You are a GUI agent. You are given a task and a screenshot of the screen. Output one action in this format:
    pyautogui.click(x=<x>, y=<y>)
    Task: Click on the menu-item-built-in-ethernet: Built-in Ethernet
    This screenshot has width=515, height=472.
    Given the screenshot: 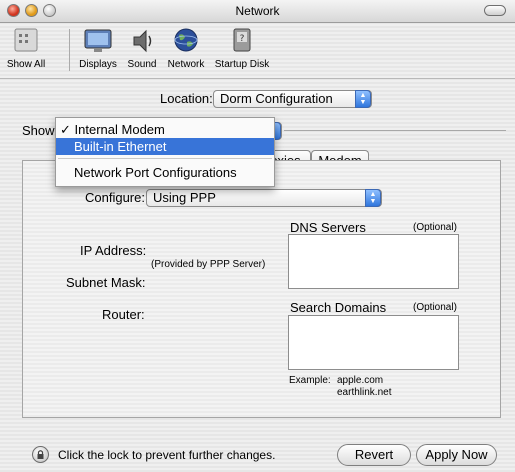 What is the action you would take?
    pyautogui.click(x=165, y=146)
    